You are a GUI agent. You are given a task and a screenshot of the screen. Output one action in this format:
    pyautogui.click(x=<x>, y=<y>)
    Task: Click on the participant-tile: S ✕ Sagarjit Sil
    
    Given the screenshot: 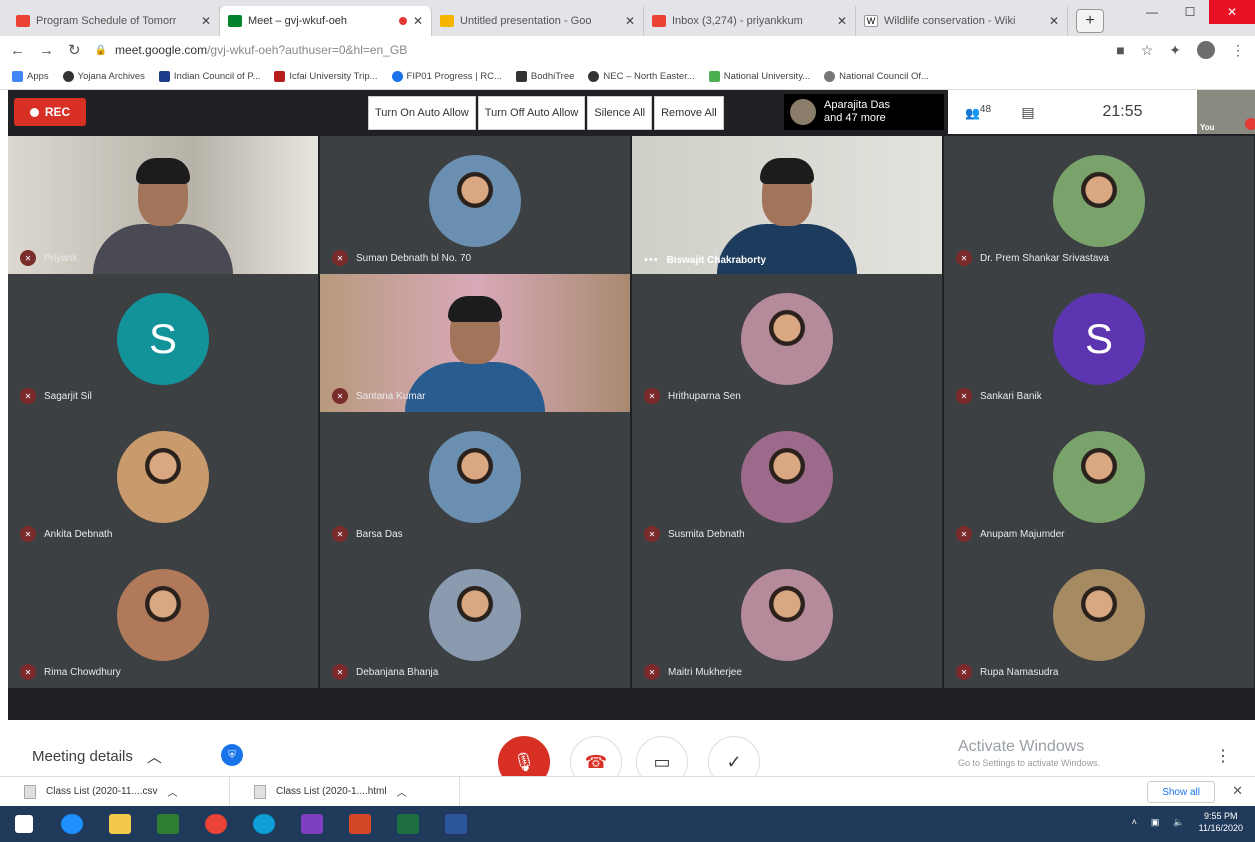 What is the action you would take?
    pyautogui.click(x=163, y=343)
    